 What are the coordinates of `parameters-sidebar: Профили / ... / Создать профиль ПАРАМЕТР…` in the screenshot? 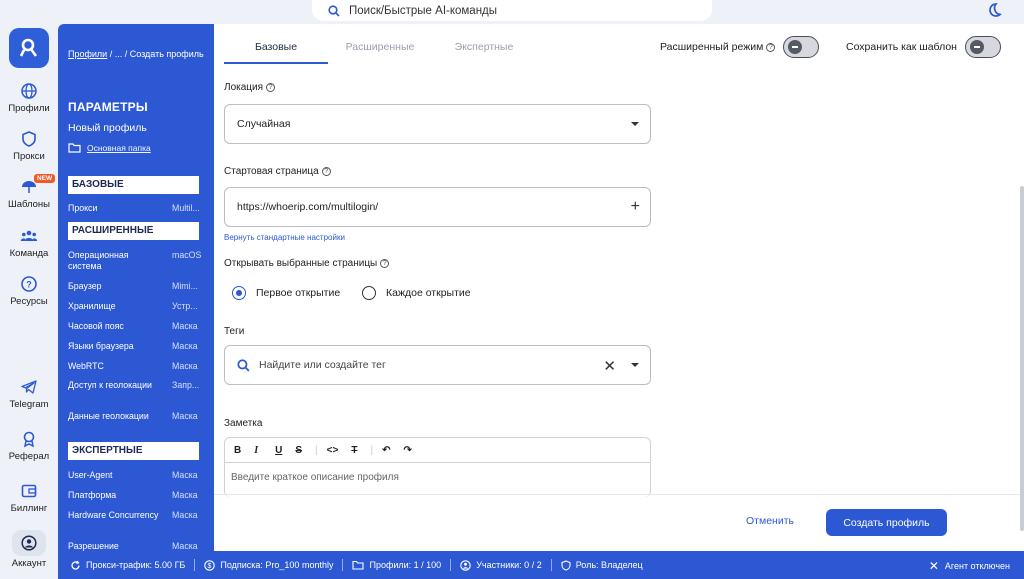 It's located at (136, 287).